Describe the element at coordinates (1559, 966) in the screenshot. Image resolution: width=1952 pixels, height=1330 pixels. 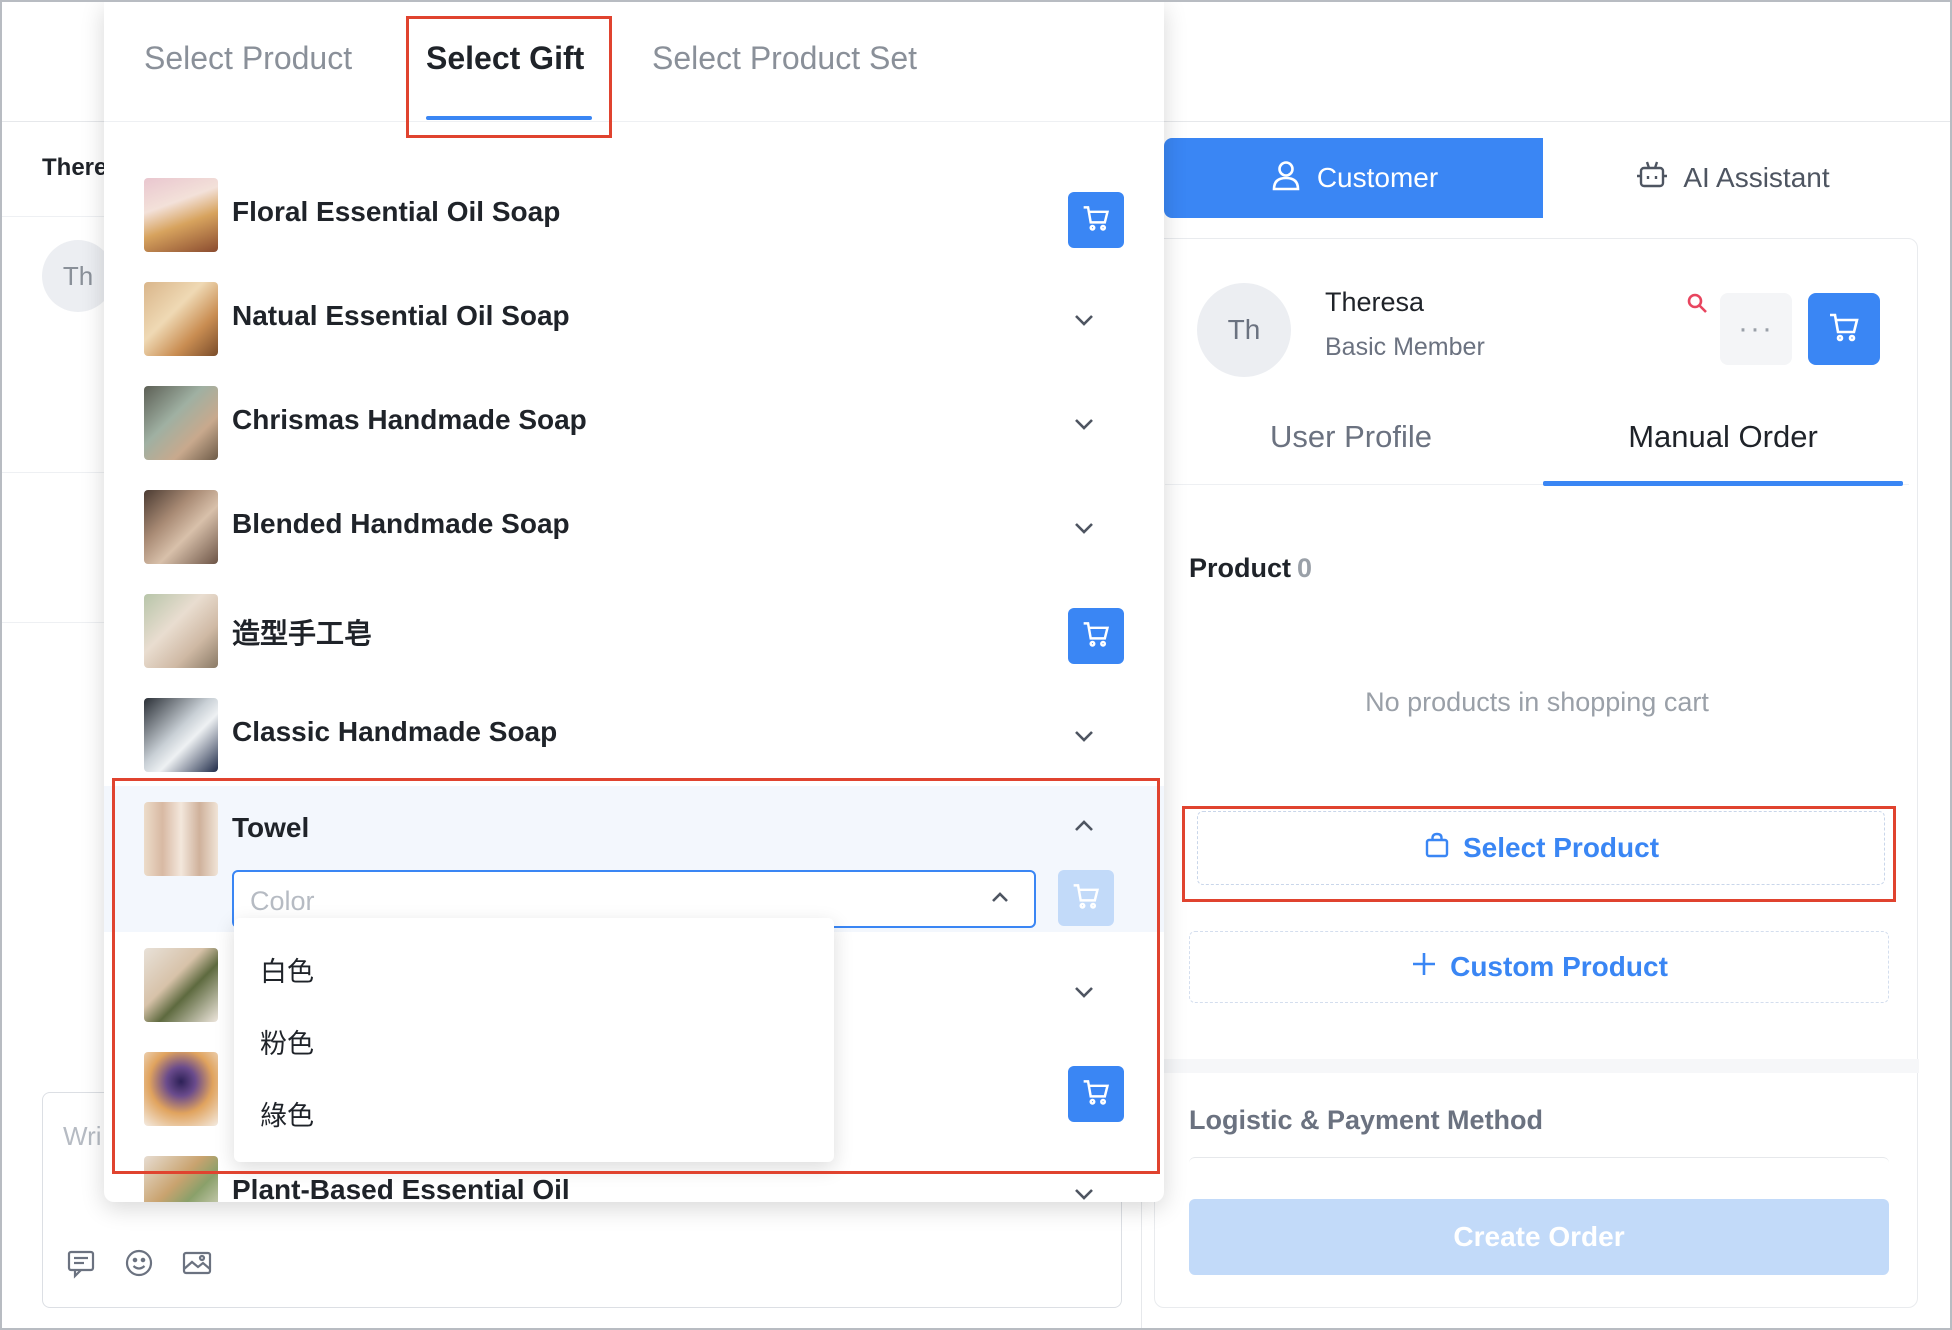
I see `custom-product-label: Custom Product` at that location.